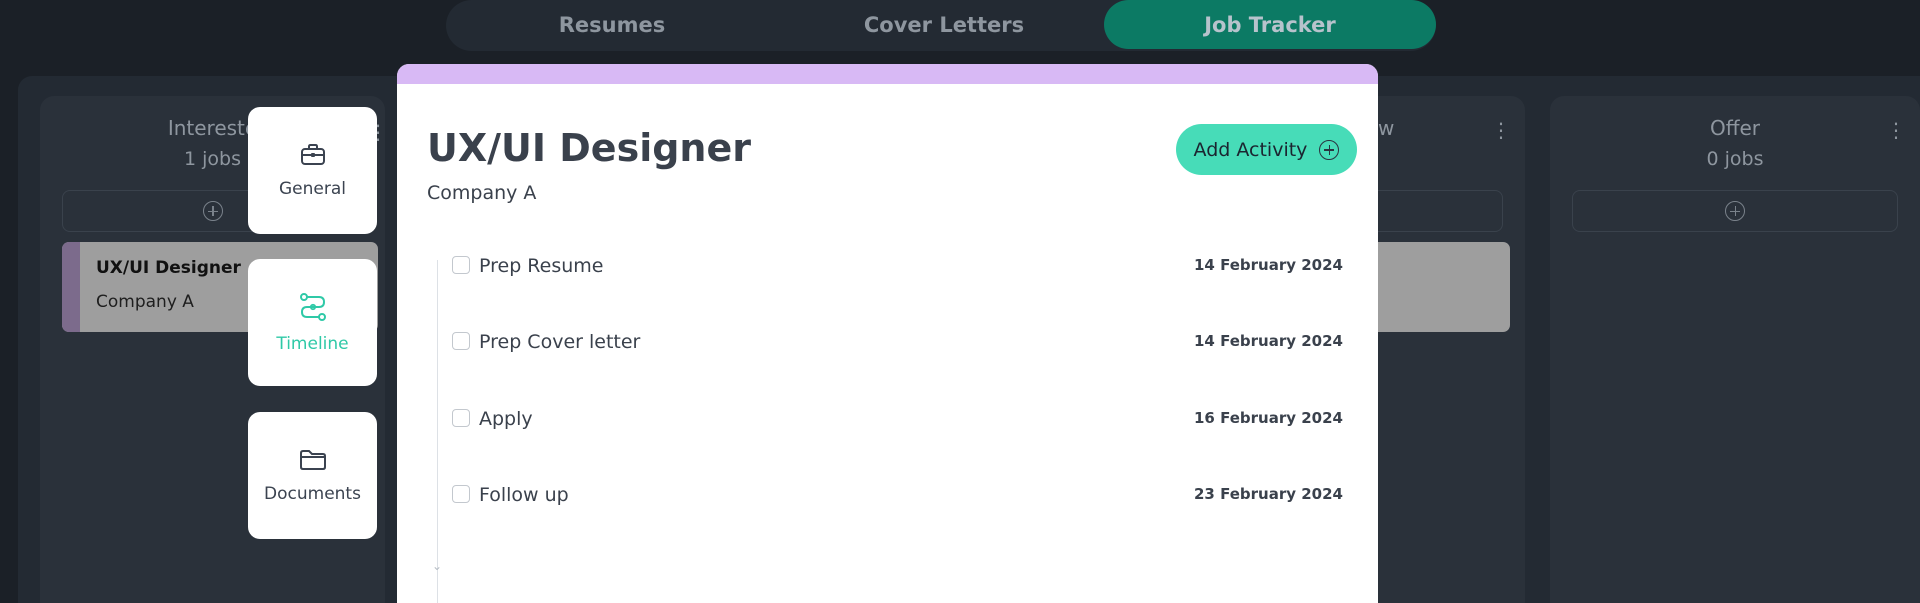 Image resolution: width=1920 pixels, height=603 pixels. I want to click on activity-date: 16 February 2024, so click(1268, 418).